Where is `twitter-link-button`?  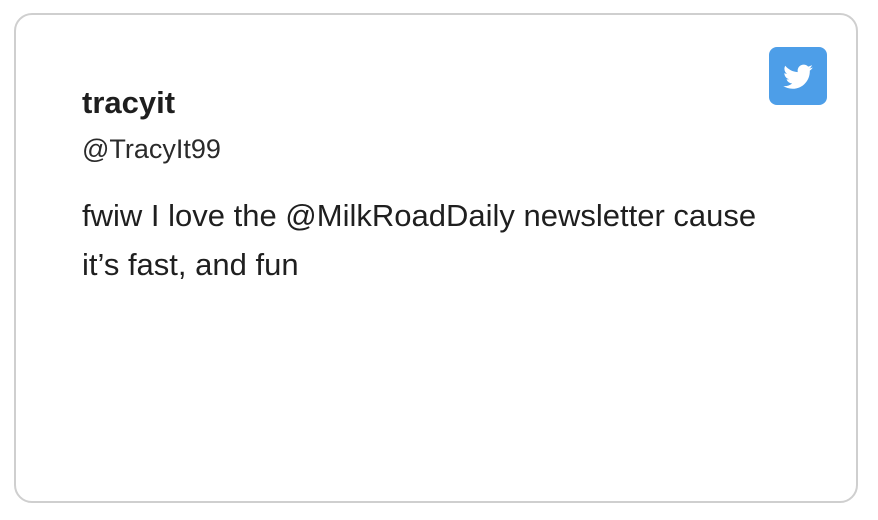
twitter-link-button is located at coordinates (798, 76).